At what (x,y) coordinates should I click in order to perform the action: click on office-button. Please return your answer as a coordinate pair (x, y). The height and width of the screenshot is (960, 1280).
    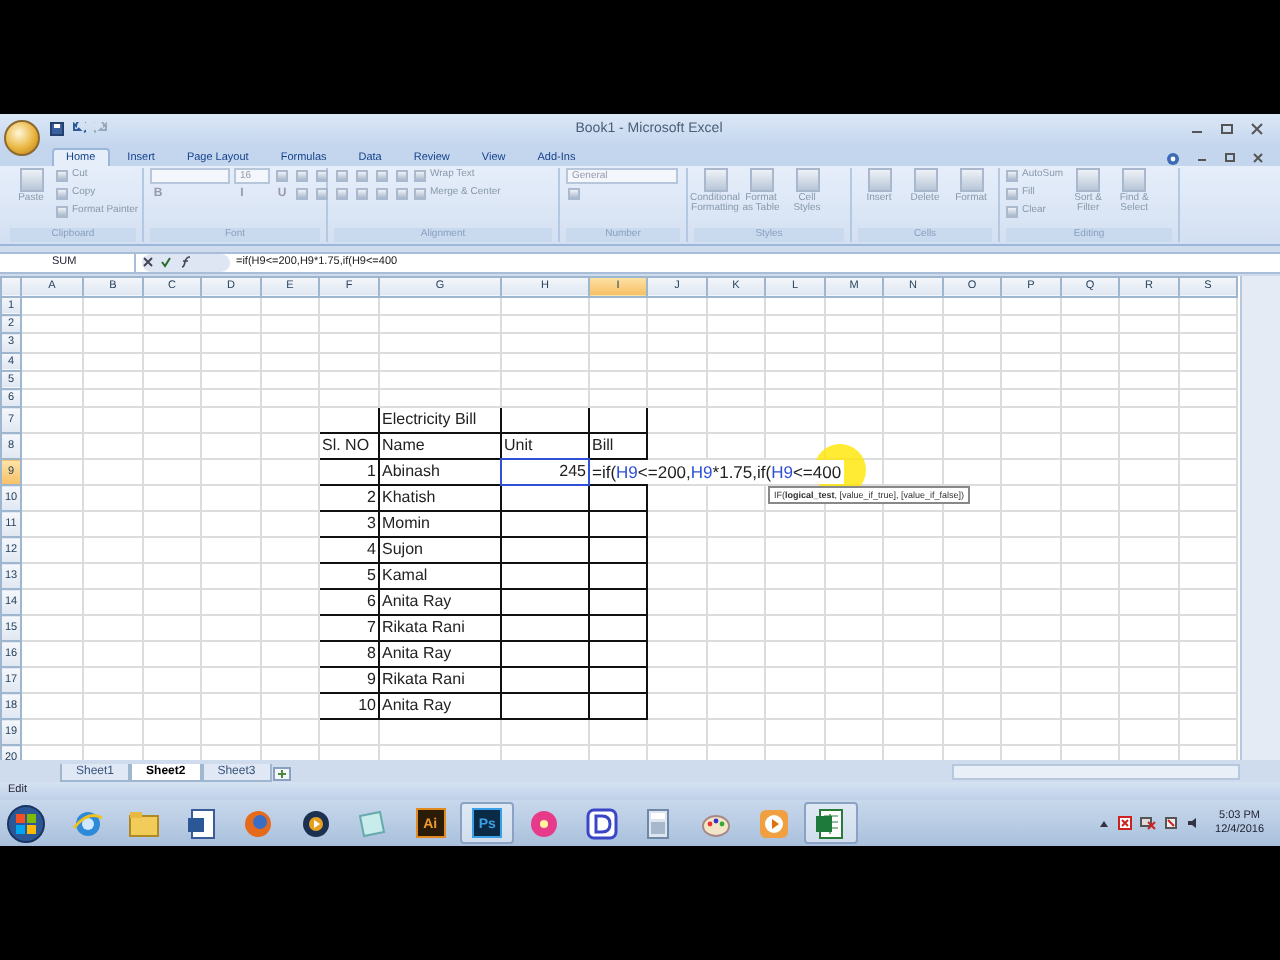
    Looking at the image, I should click on (22, 138).